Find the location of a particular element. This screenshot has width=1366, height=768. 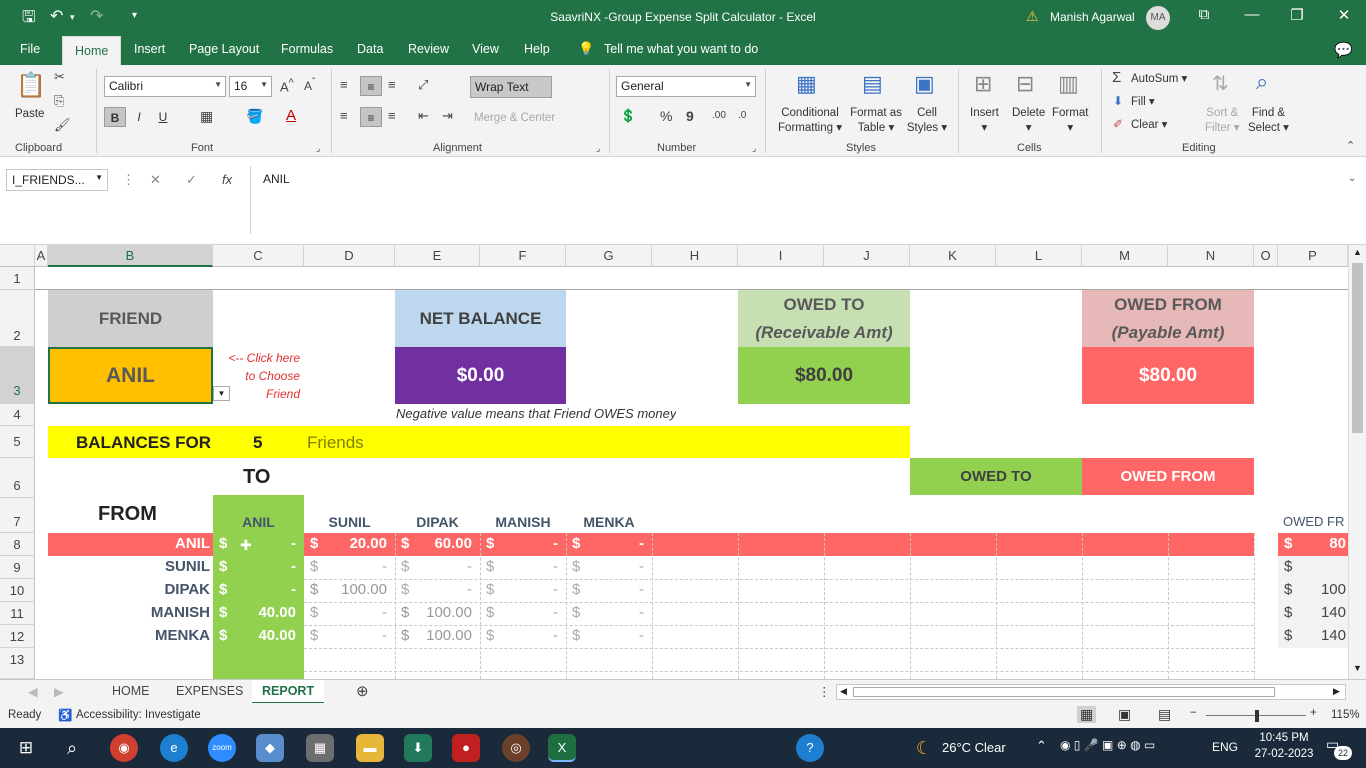

tab-formulas: Formulas is located at coordinates (307, 49).